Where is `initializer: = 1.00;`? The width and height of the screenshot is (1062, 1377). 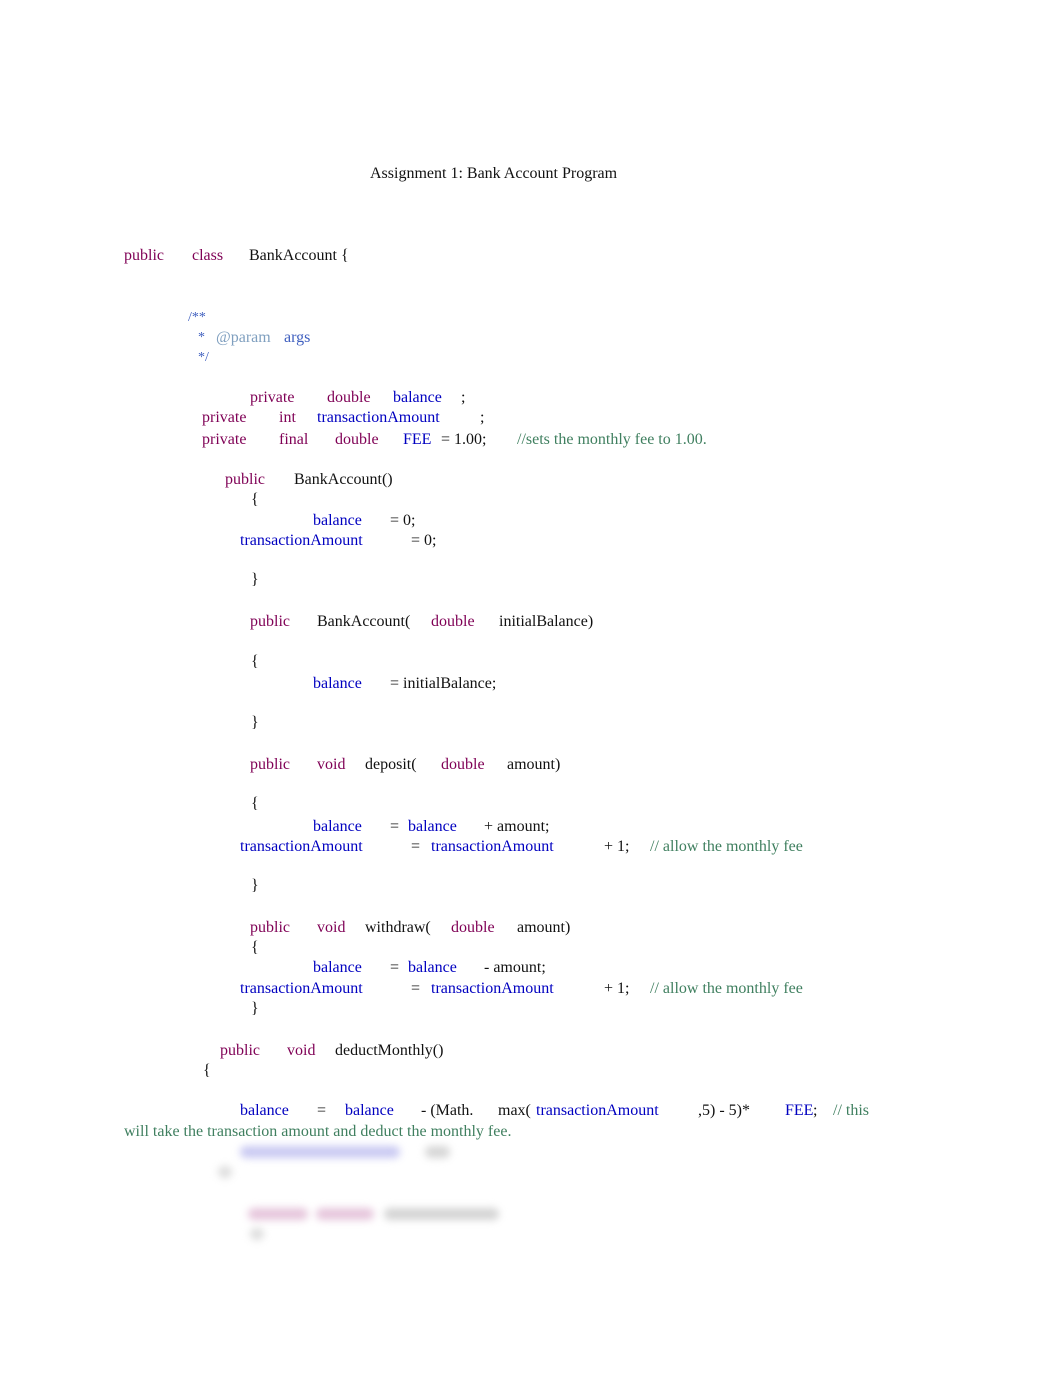 initializer: = 1.00; is located at coordinates (464, 439).